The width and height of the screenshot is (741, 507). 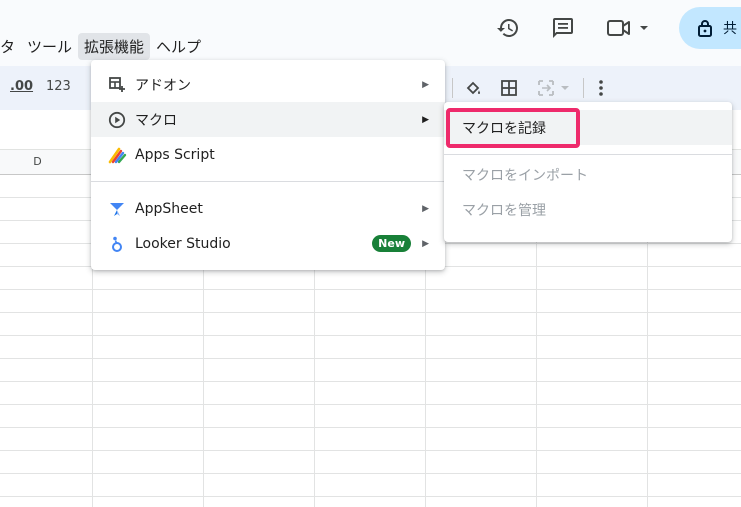 I want to click on menu-item-looker-studio: Looker Studio New ▶, so click(x=268, y=243).